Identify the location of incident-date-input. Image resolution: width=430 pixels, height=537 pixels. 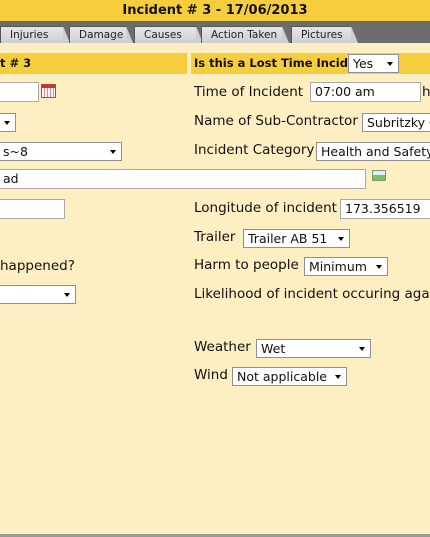
(19, 92).